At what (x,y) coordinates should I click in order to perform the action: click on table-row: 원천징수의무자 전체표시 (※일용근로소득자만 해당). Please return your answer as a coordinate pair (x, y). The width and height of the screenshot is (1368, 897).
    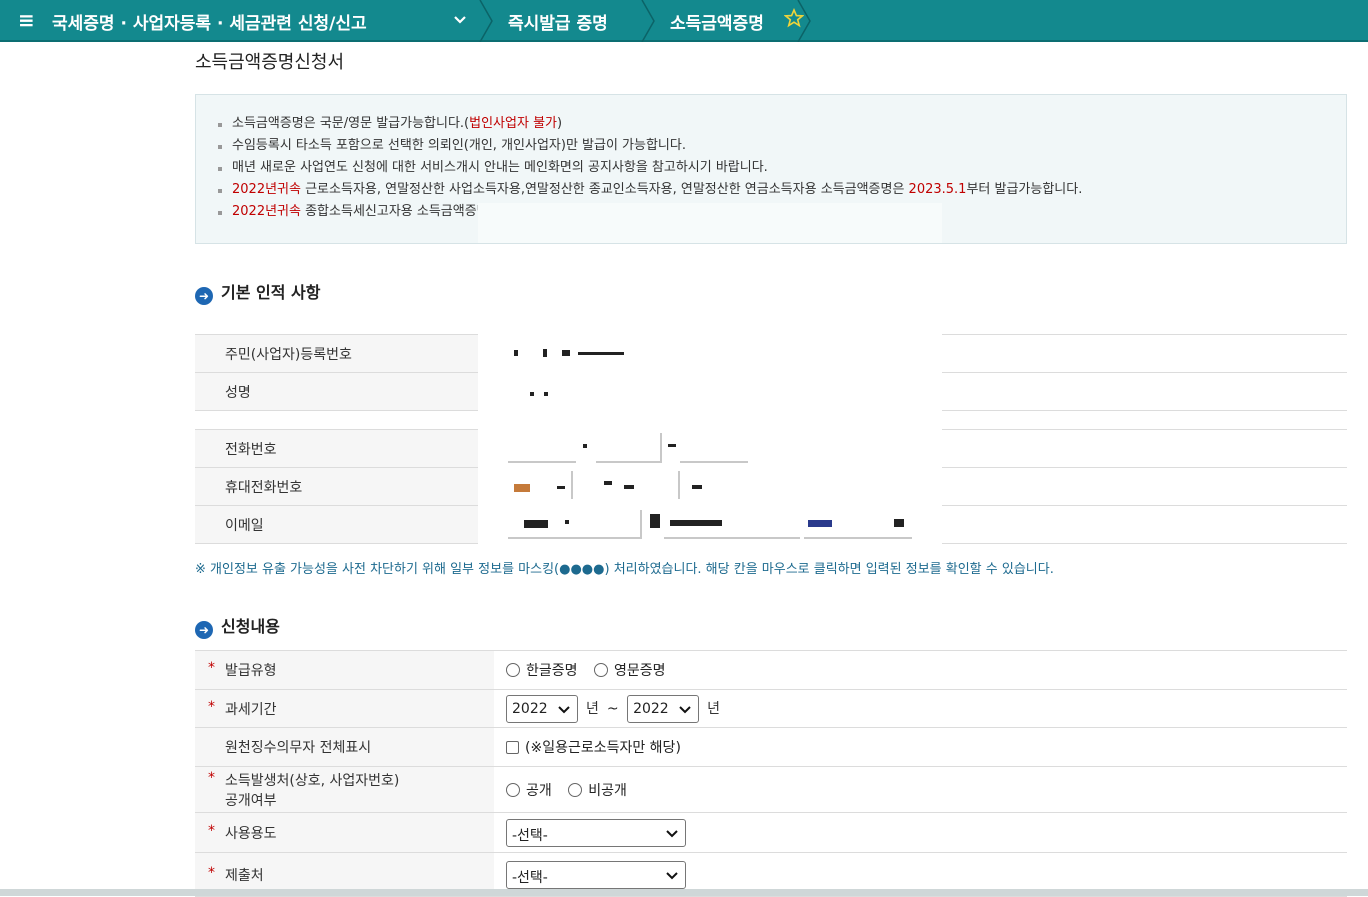
    Looking at the image, I should click on (771, 747).